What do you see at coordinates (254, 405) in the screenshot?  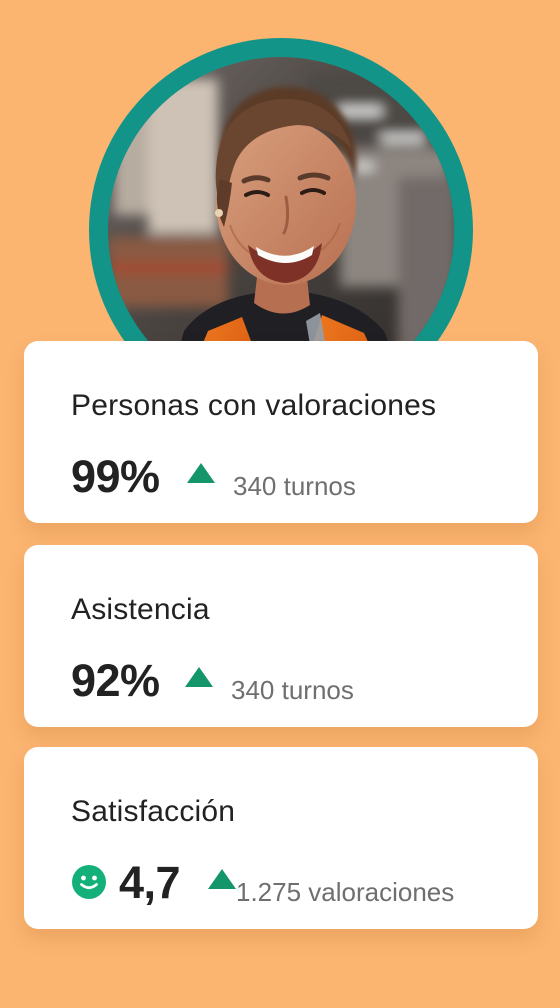 I see `card-title: Personas con valoraciones` at bounding box center [254, 405].